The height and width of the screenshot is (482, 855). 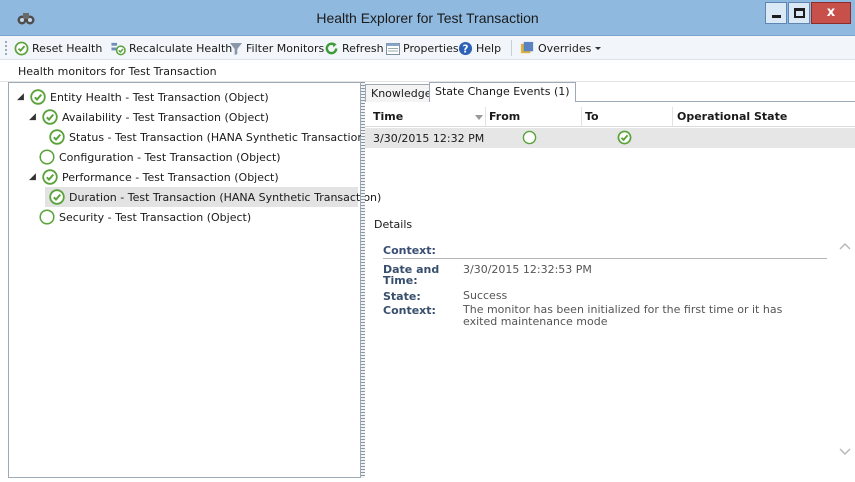 I want to click on context-header: Context:, so click(x=409, y=250).